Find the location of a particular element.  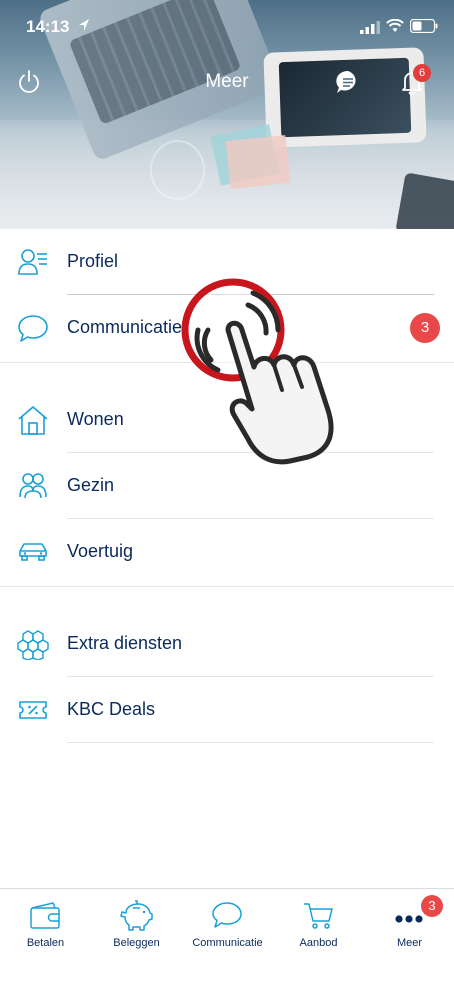

header-photo-phone is located at coordinates (424, 200).